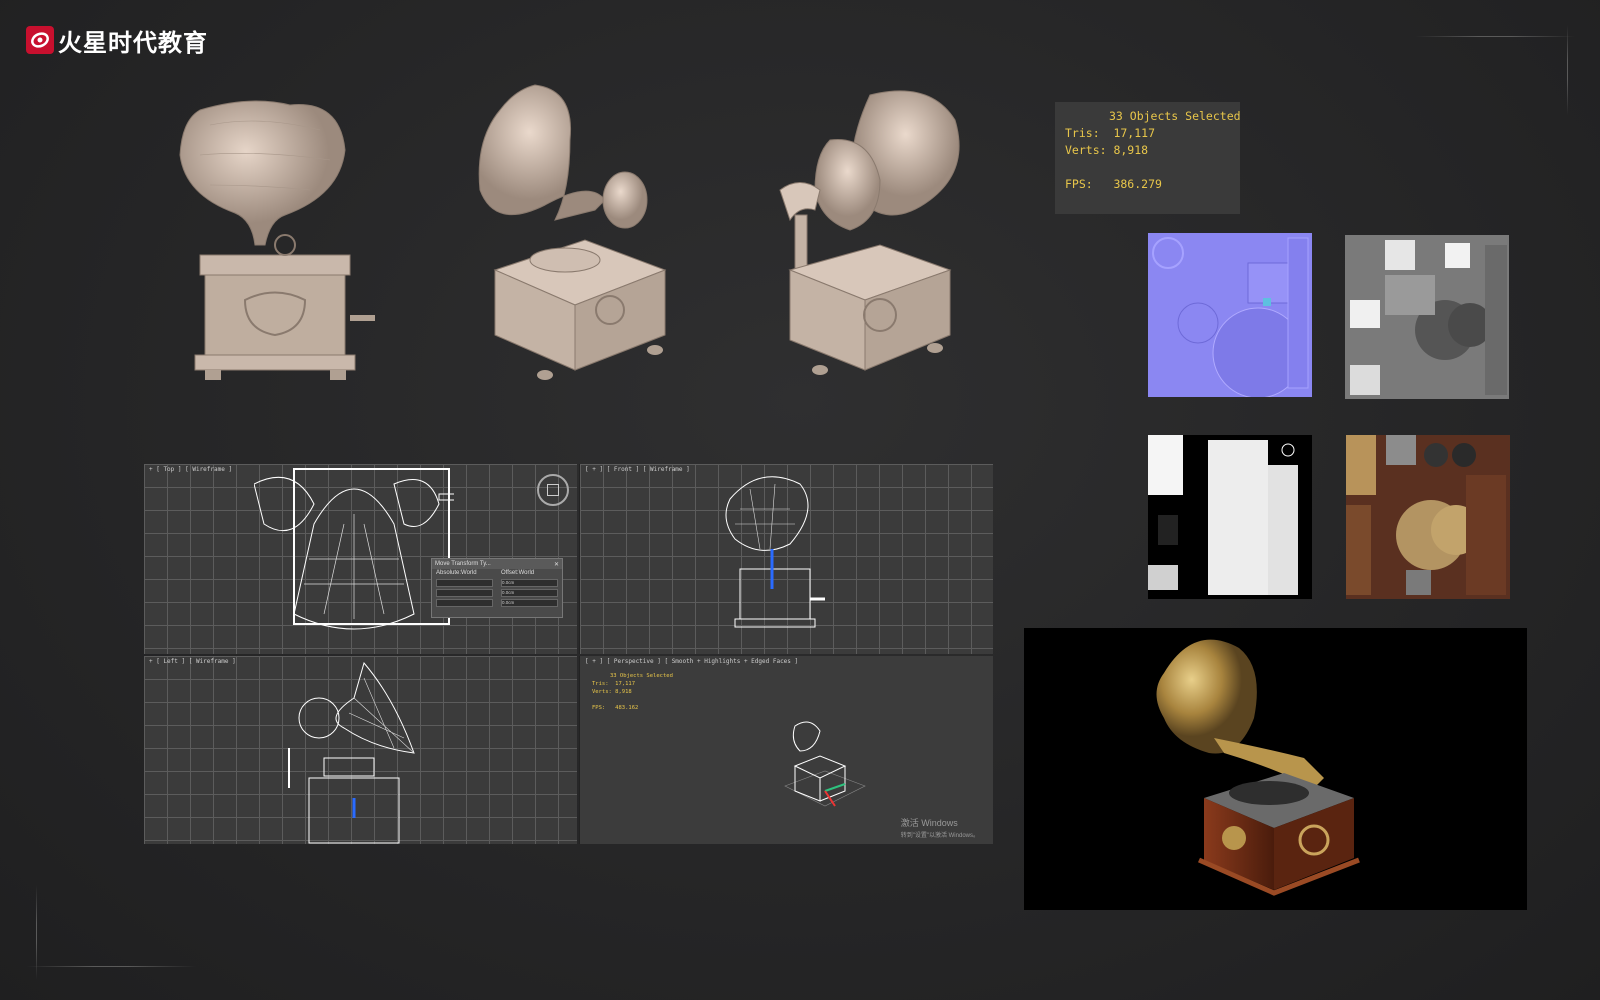 This screenshot has height=1000, width=1600. I want to click on wireframe-left-view, so click(351, 752).